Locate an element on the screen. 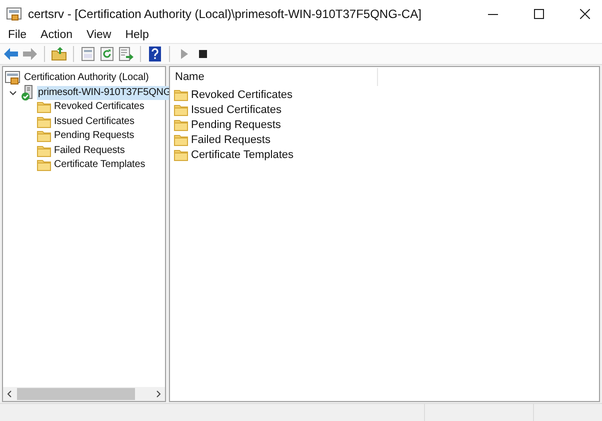  tree-item: Certification Authority (Local) is located at coordinates (86, 78).